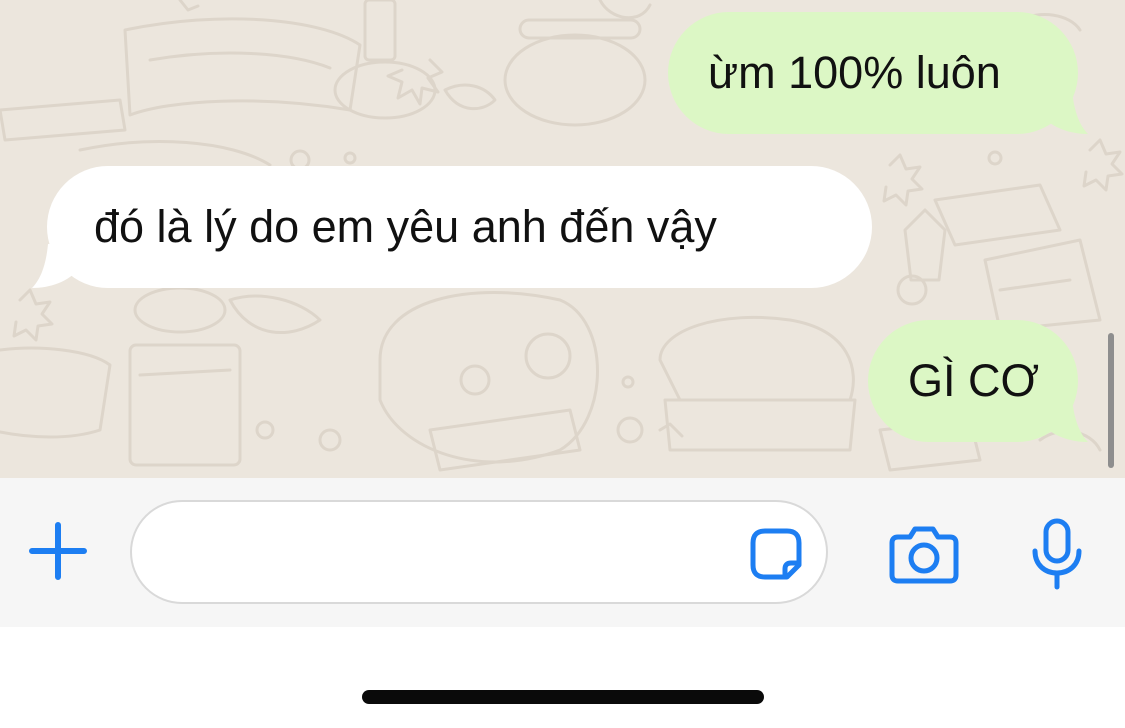  I want to click on incoming-bubble-tail, so click(56, 266).